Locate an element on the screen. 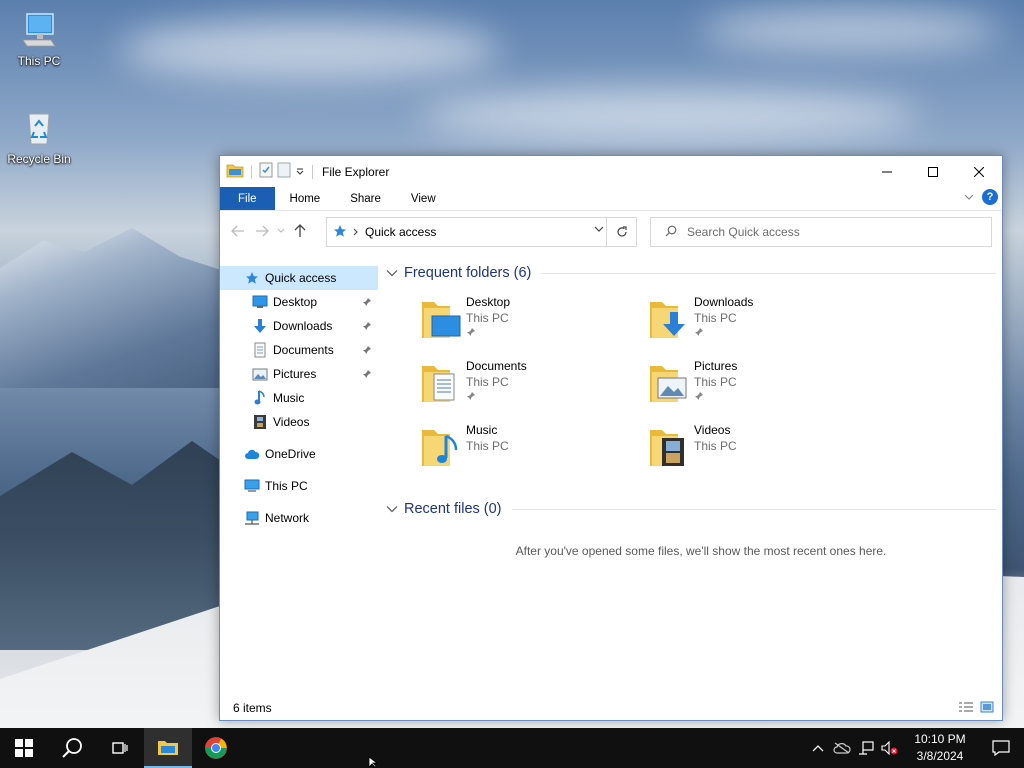 The width and height of the screenshot is (1024, 768). recycle-bin-icon is located at coordinates (39, 128).